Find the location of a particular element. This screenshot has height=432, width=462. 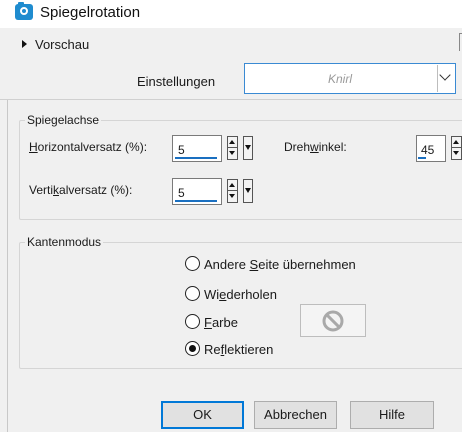

camera-icon is located at coordinates (24, 11).